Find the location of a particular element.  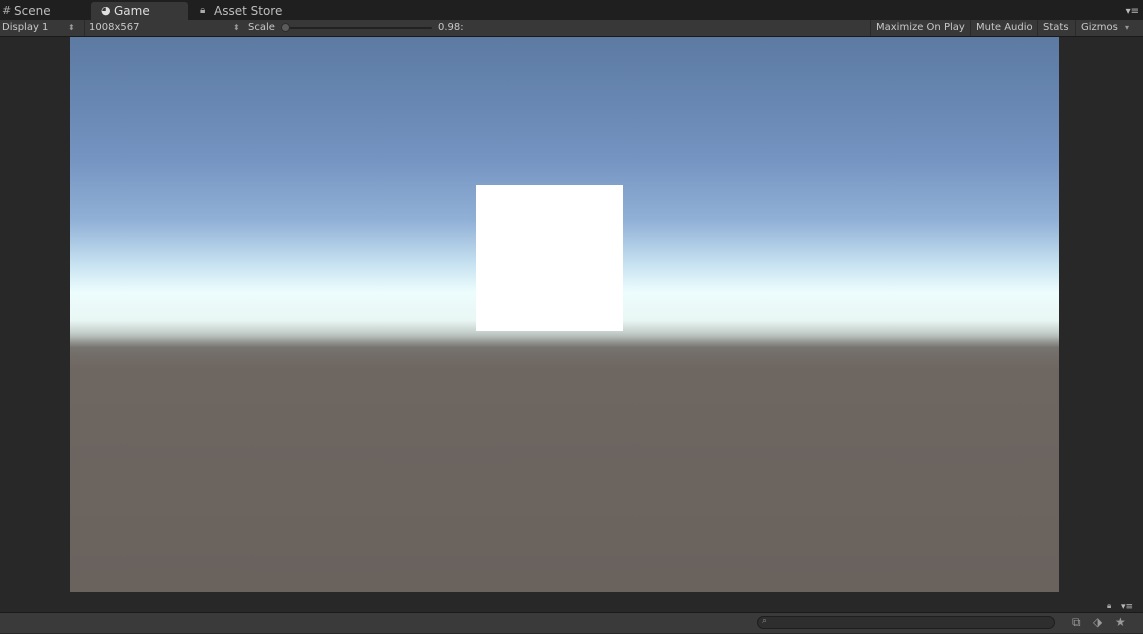

display-dropdown: Display 1 ⬍ is located at coordinates (39, 28).